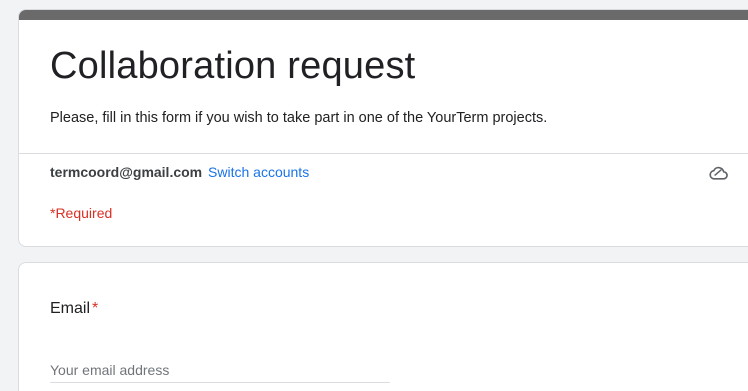  I want to click on account-email: termcoord@gmail.com, so click(126, 172).